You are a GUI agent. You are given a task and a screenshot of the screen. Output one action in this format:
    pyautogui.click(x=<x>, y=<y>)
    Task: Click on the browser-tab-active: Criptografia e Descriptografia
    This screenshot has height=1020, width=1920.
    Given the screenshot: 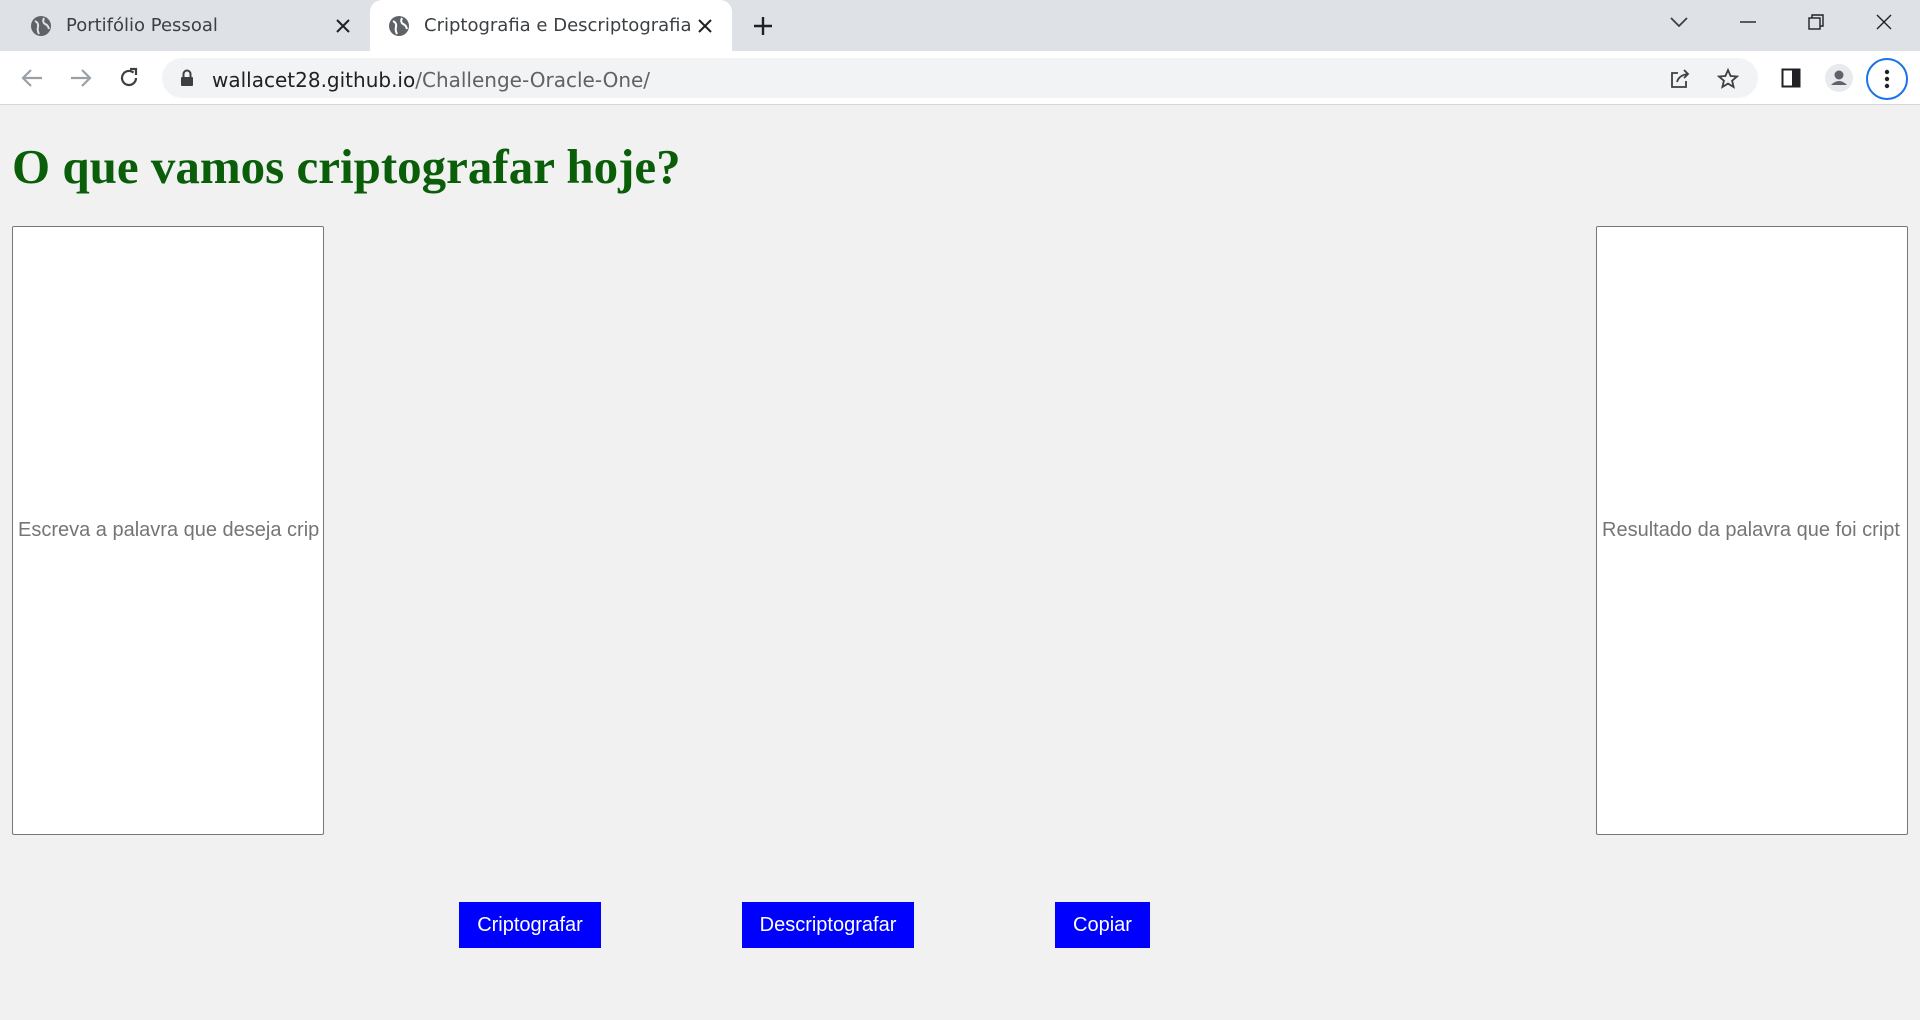 What is the action you would take?
    pyautogui.click(x=551, y=25)
    